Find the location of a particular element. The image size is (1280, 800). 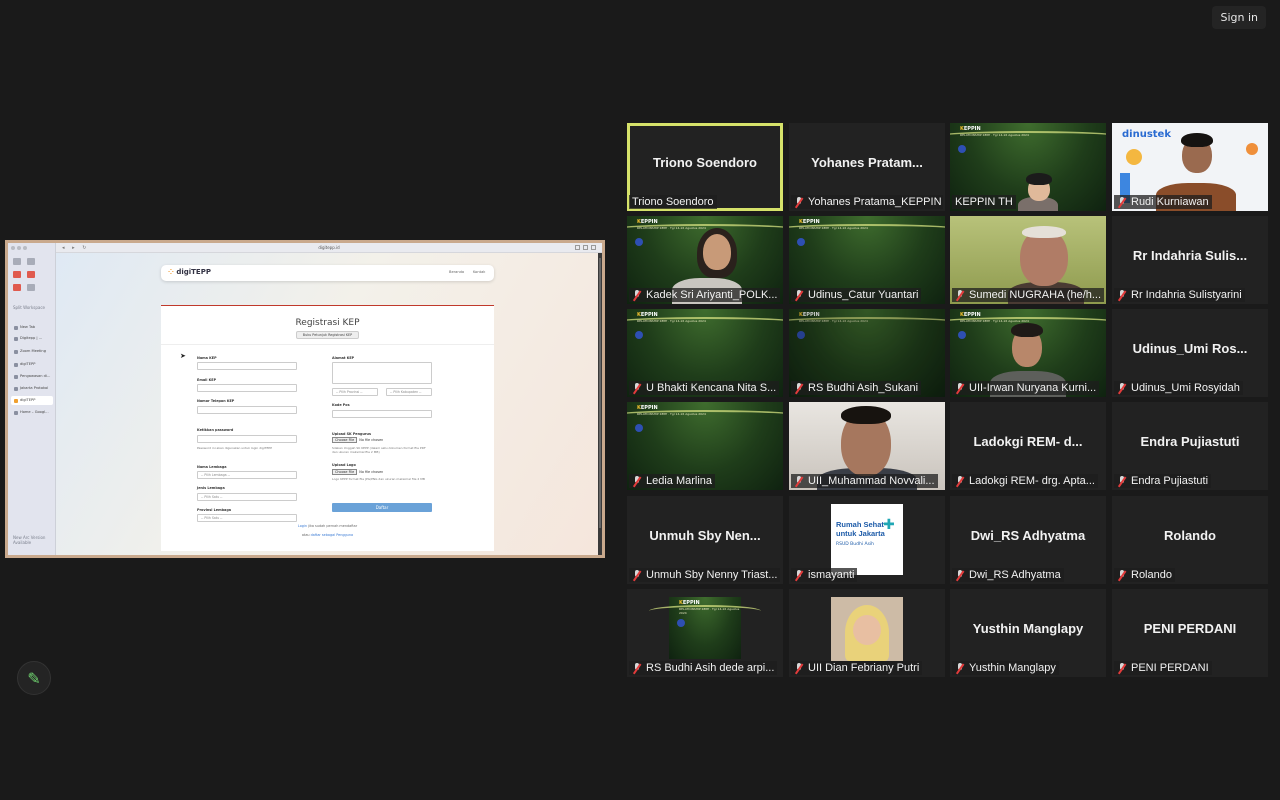

site-navbar: ⁘ digiTEPP Beranda Kontak is located at coordinates (327, 273).